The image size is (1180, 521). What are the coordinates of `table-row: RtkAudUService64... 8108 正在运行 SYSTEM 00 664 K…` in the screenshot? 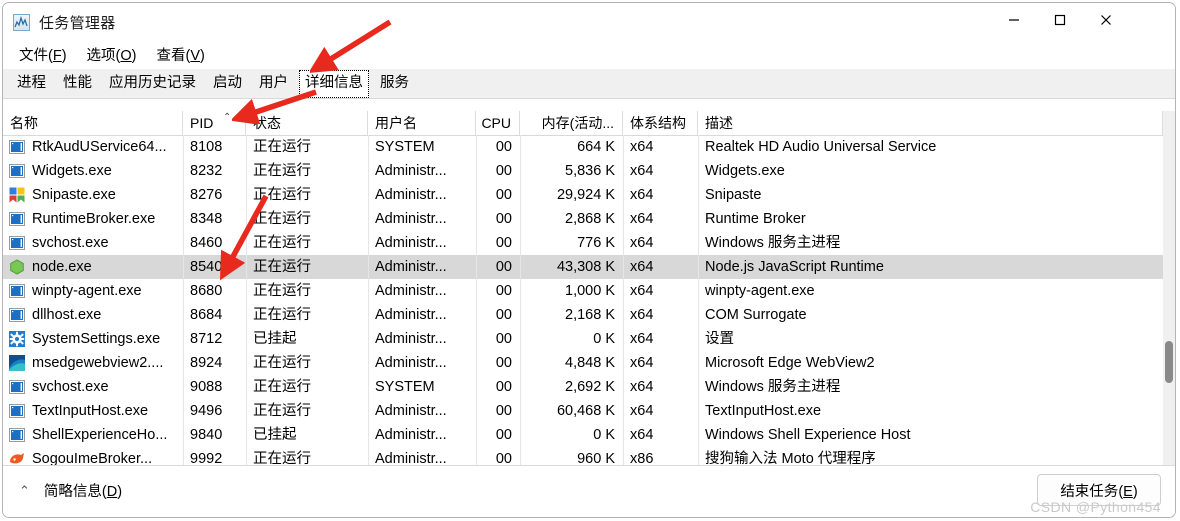 It's located at (583, 147).